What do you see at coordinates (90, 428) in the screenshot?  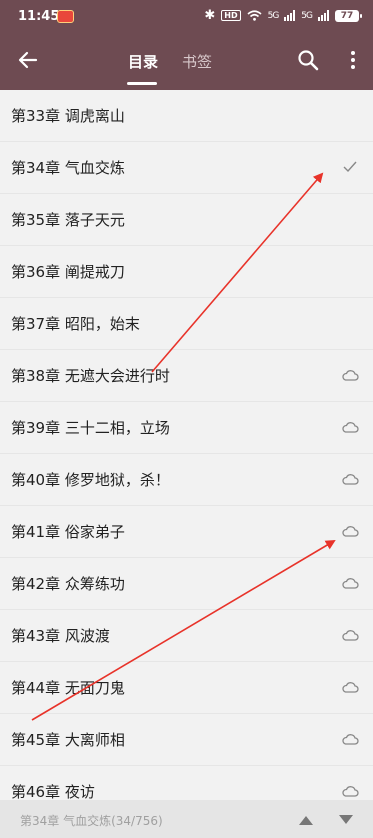 I see `chapter-title: 第39章 三十二相，立场` at bounding box center [90, 428].